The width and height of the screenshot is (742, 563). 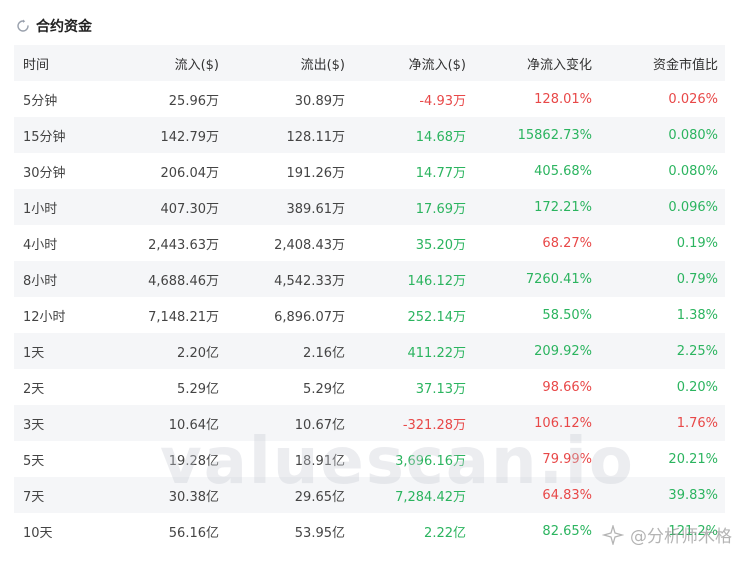 I want to click on cell-net-inflow: 14.68万, so click(x=440, y=137).